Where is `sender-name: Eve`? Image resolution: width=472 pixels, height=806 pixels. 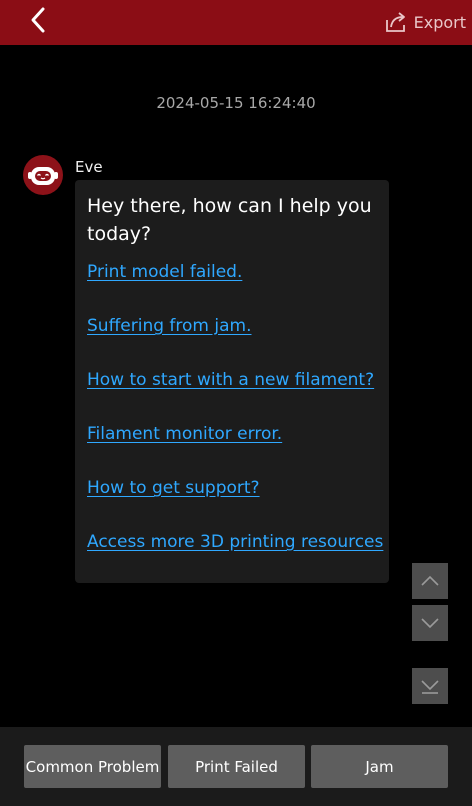 sender-name: Eve is located at coordinates (89, 167).